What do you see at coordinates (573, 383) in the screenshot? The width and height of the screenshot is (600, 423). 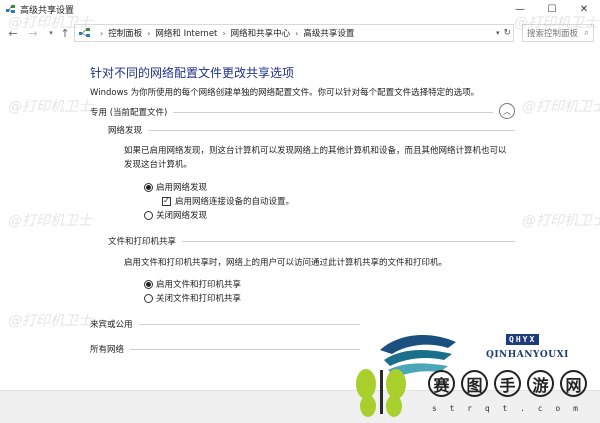 I see `logo-character: 网` at bounding box center [573, 383].